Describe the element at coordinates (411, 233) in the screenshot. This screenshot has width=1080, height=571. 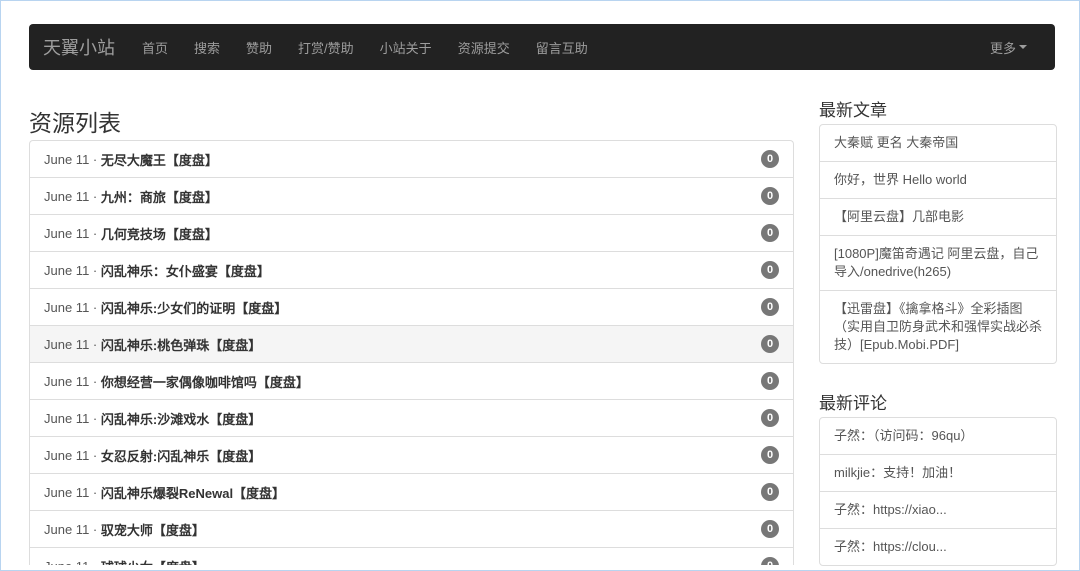
I see `list-item: June 11 · 几何竞技场【度盘】 0` at that location.